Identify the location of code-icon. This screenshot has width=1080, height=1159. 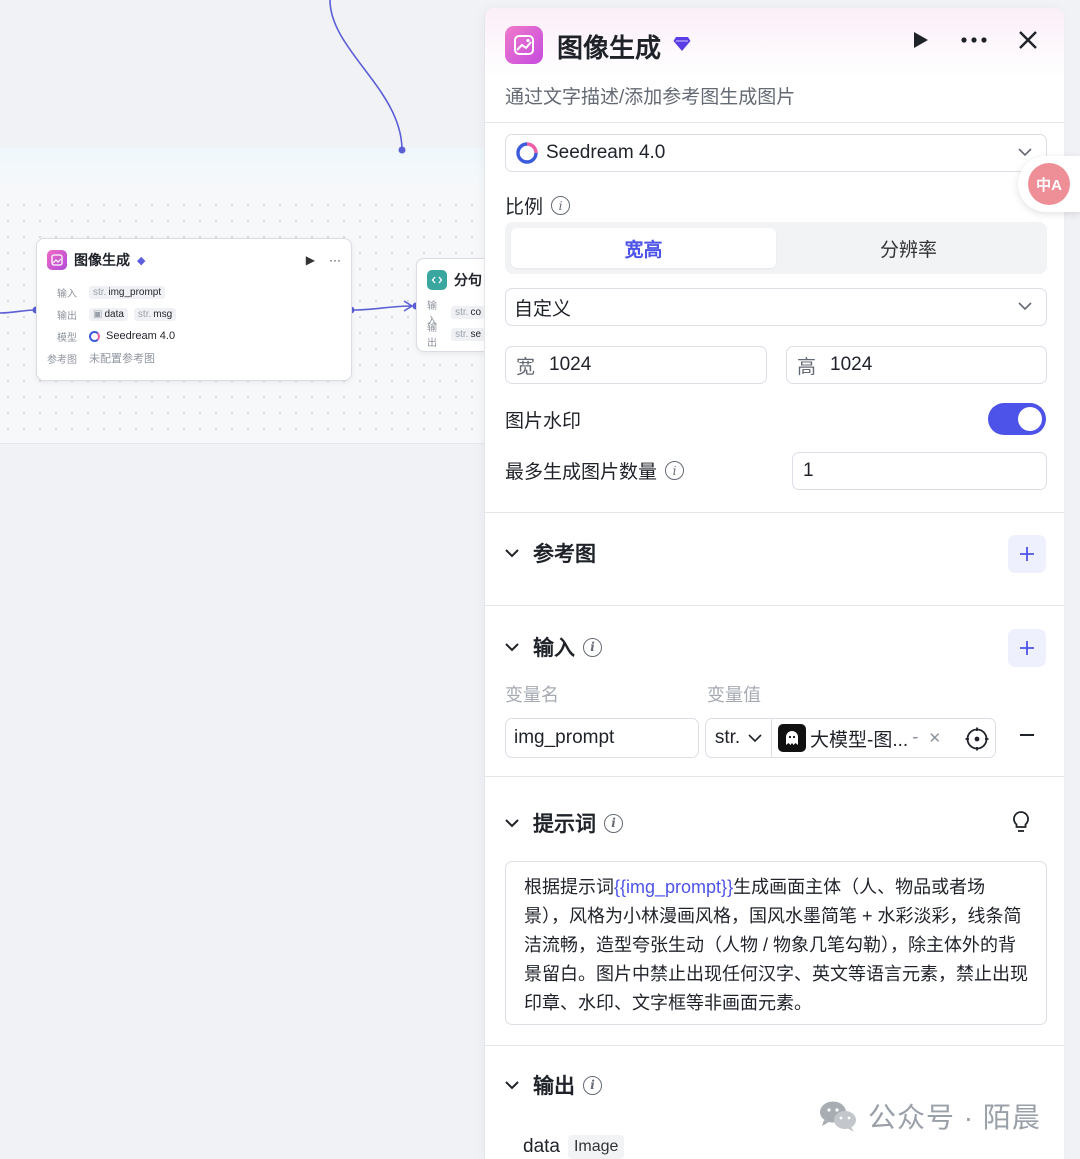
(437, 280).